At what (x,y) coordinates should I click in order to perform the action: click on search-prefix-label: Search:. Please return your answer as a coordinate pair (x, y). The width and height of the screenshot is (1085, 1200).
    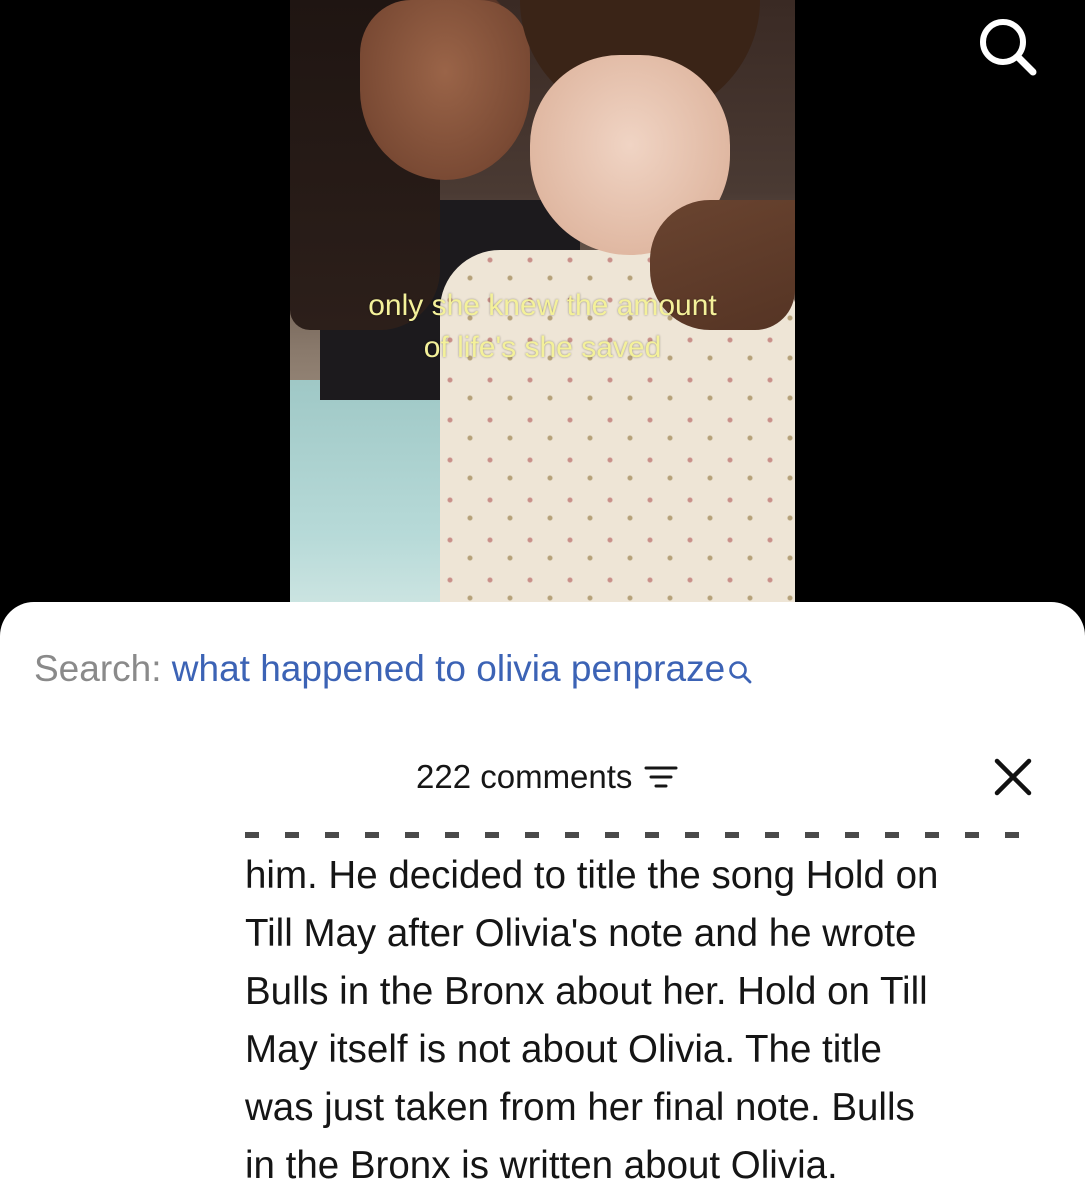
    Looking at the image, I should click on (103, 668).